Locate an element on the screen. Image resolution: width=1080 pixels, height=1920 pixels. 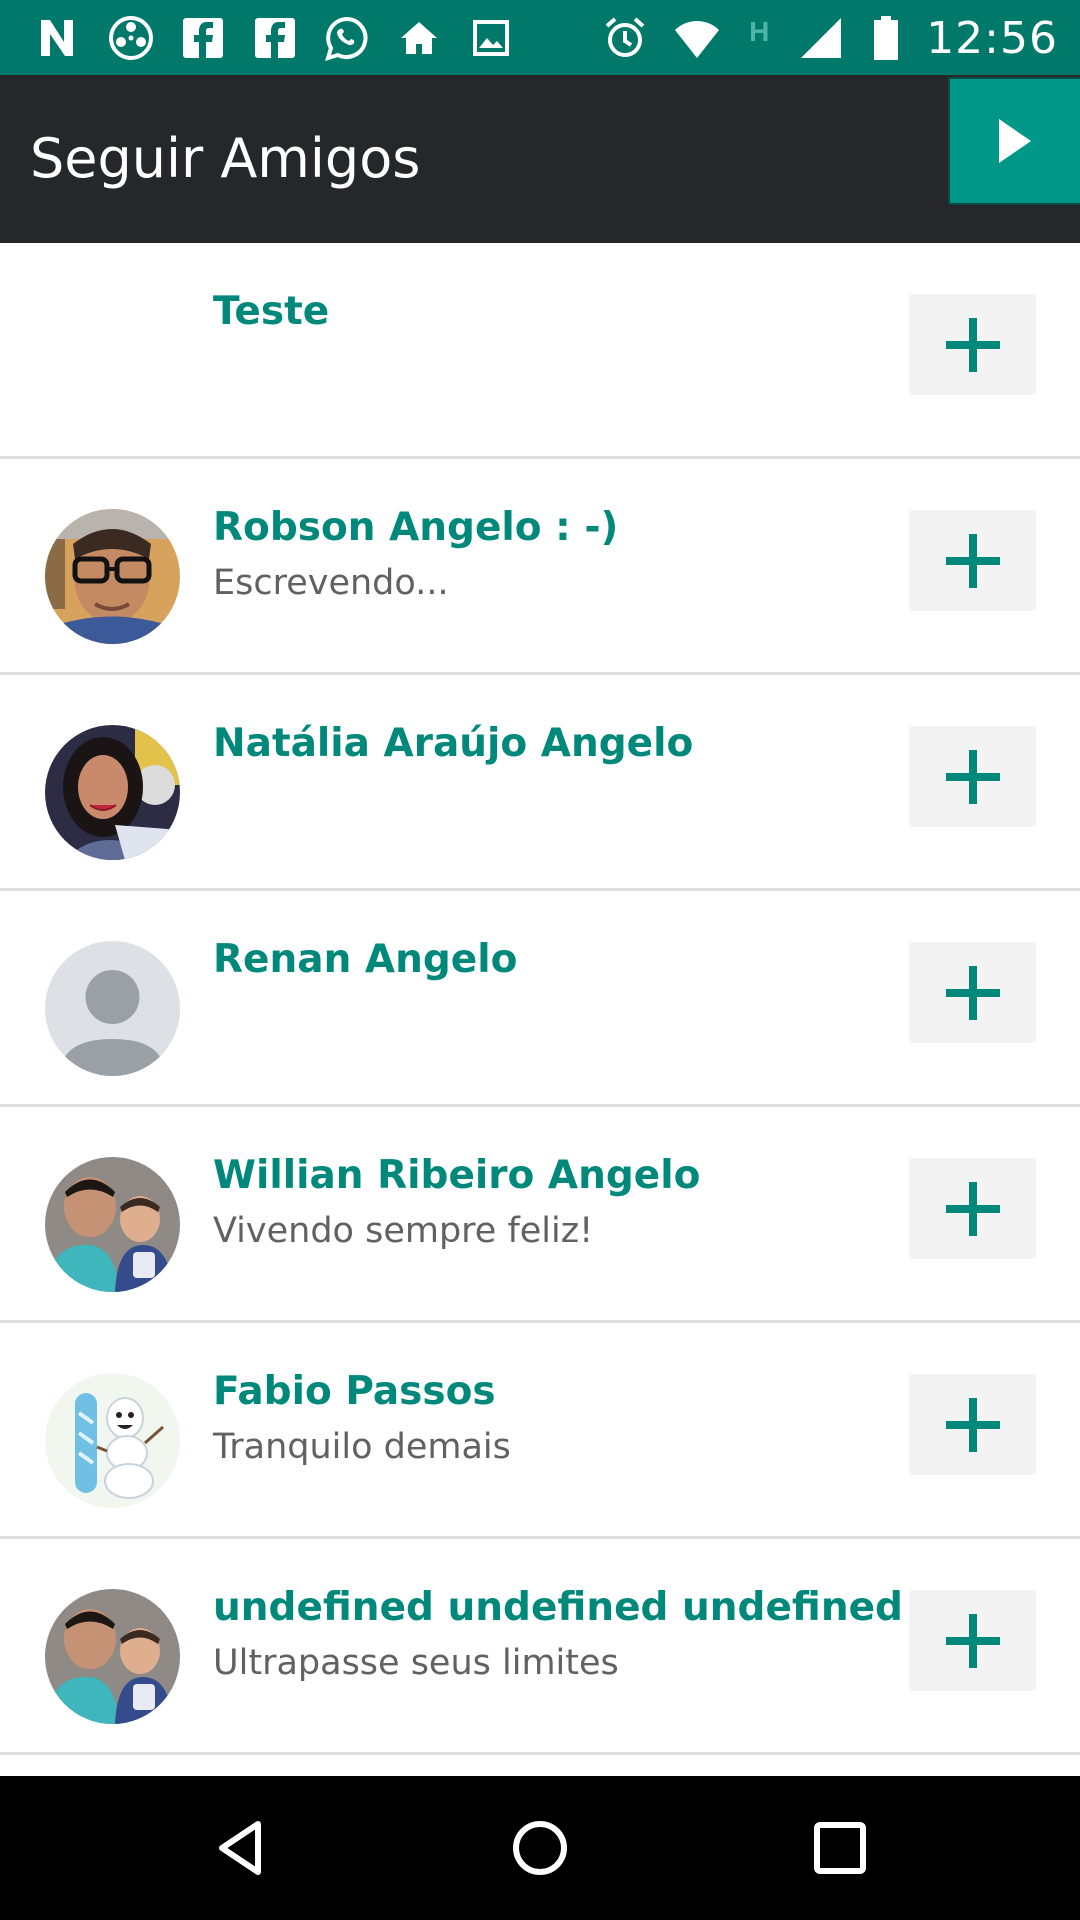
friend-name: Renan Angelo is located at coordinates (365, 959).